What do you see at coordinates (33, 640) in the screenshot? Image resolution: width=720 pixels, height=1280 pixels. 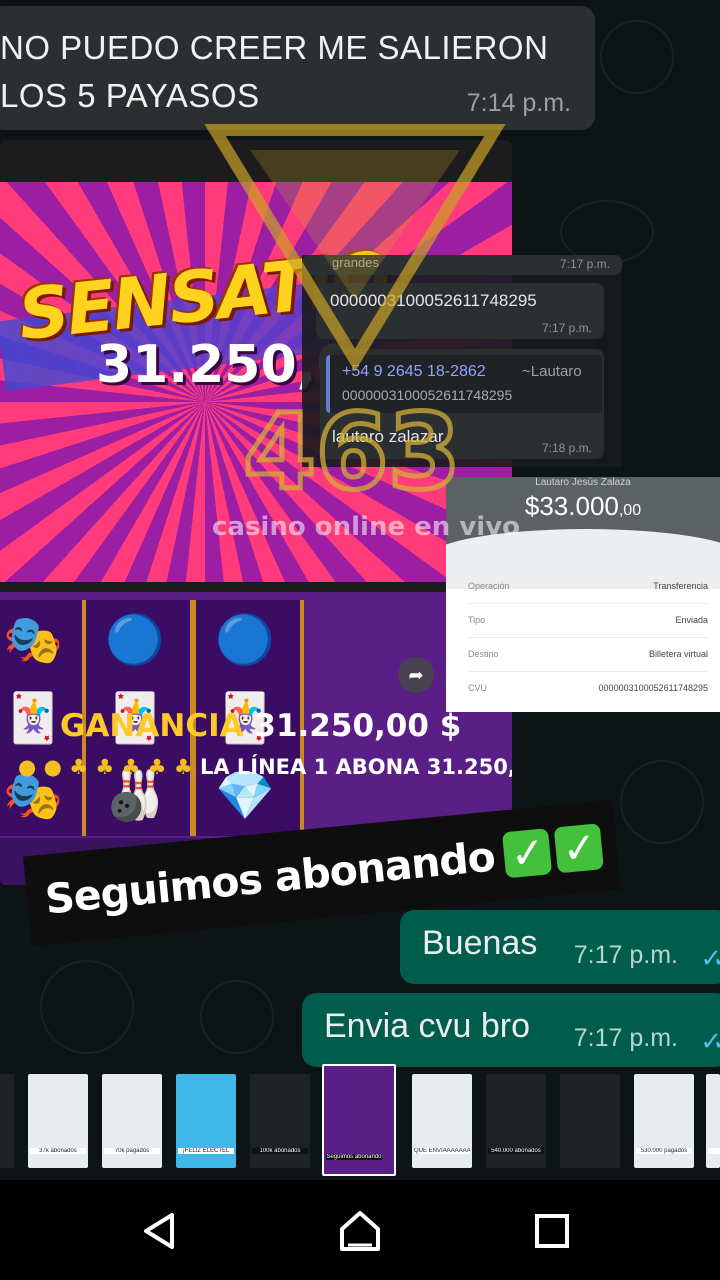 I see `jester-hat-icon: 🎭` at bounding box center [33, 640].